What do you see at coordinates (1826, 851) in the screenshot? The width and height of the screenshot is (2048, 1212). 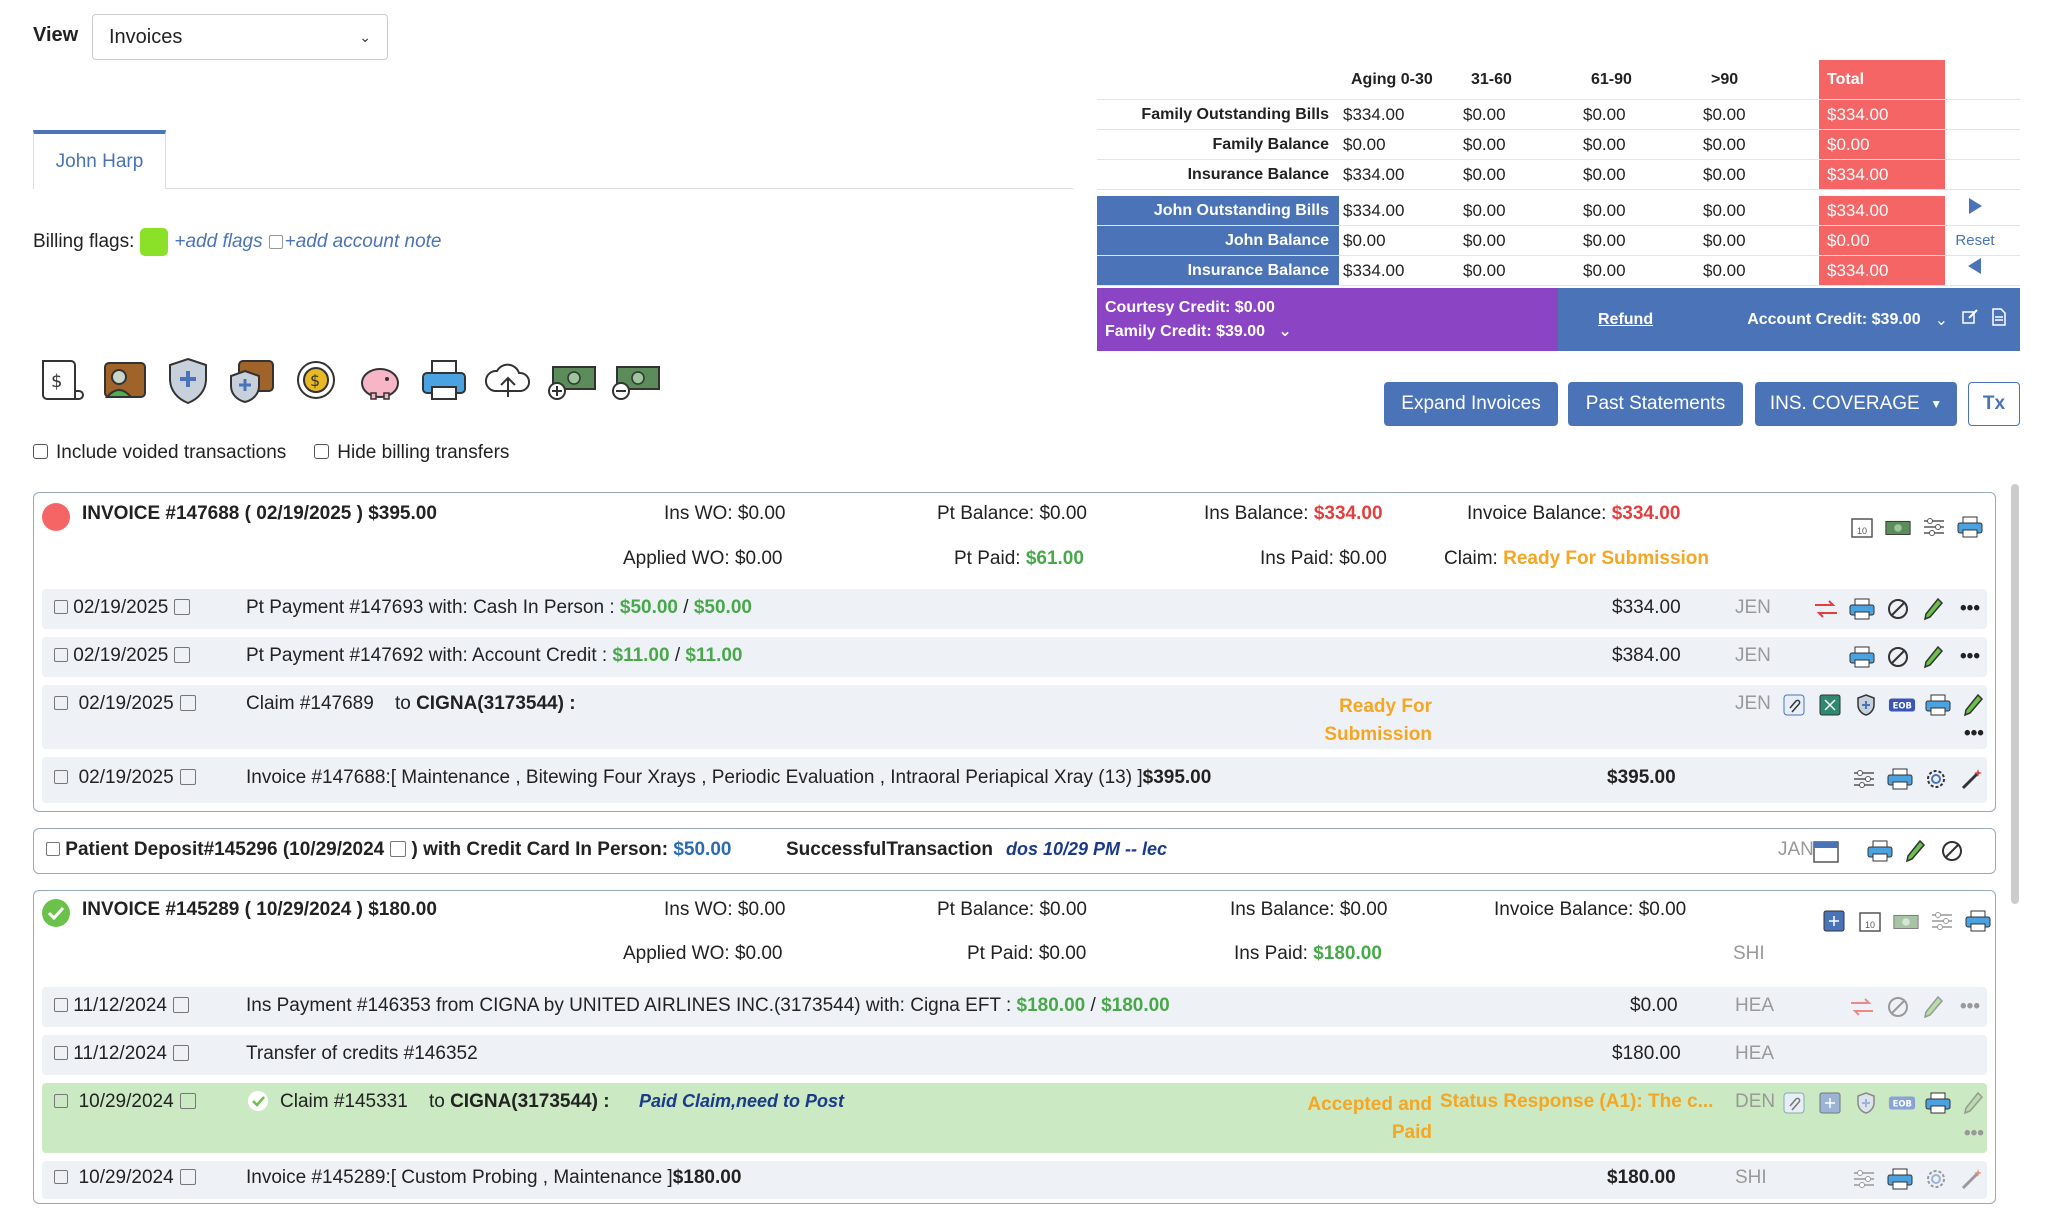 I see `receipt-calendar-icon` at bounding box center [1826, 851].